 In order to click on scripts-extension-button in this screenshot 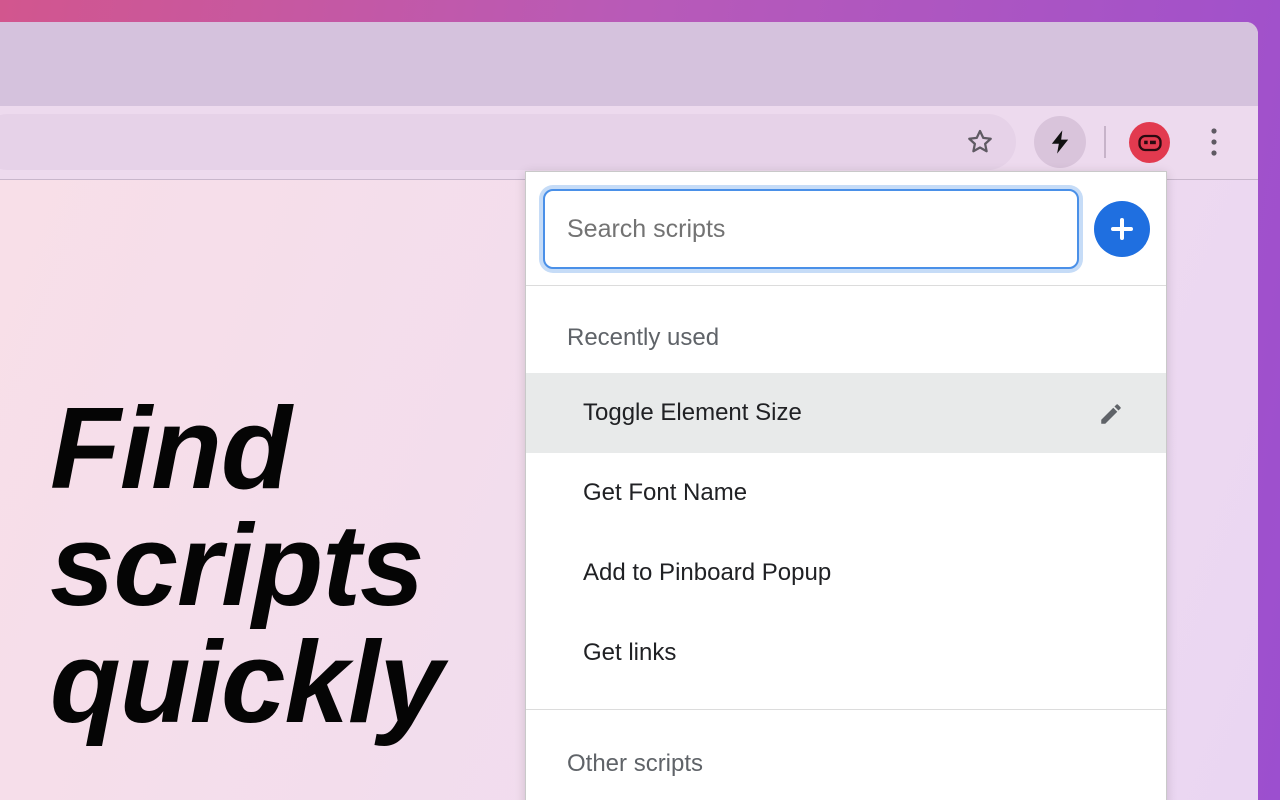, I will do `click(1060, 142)`.